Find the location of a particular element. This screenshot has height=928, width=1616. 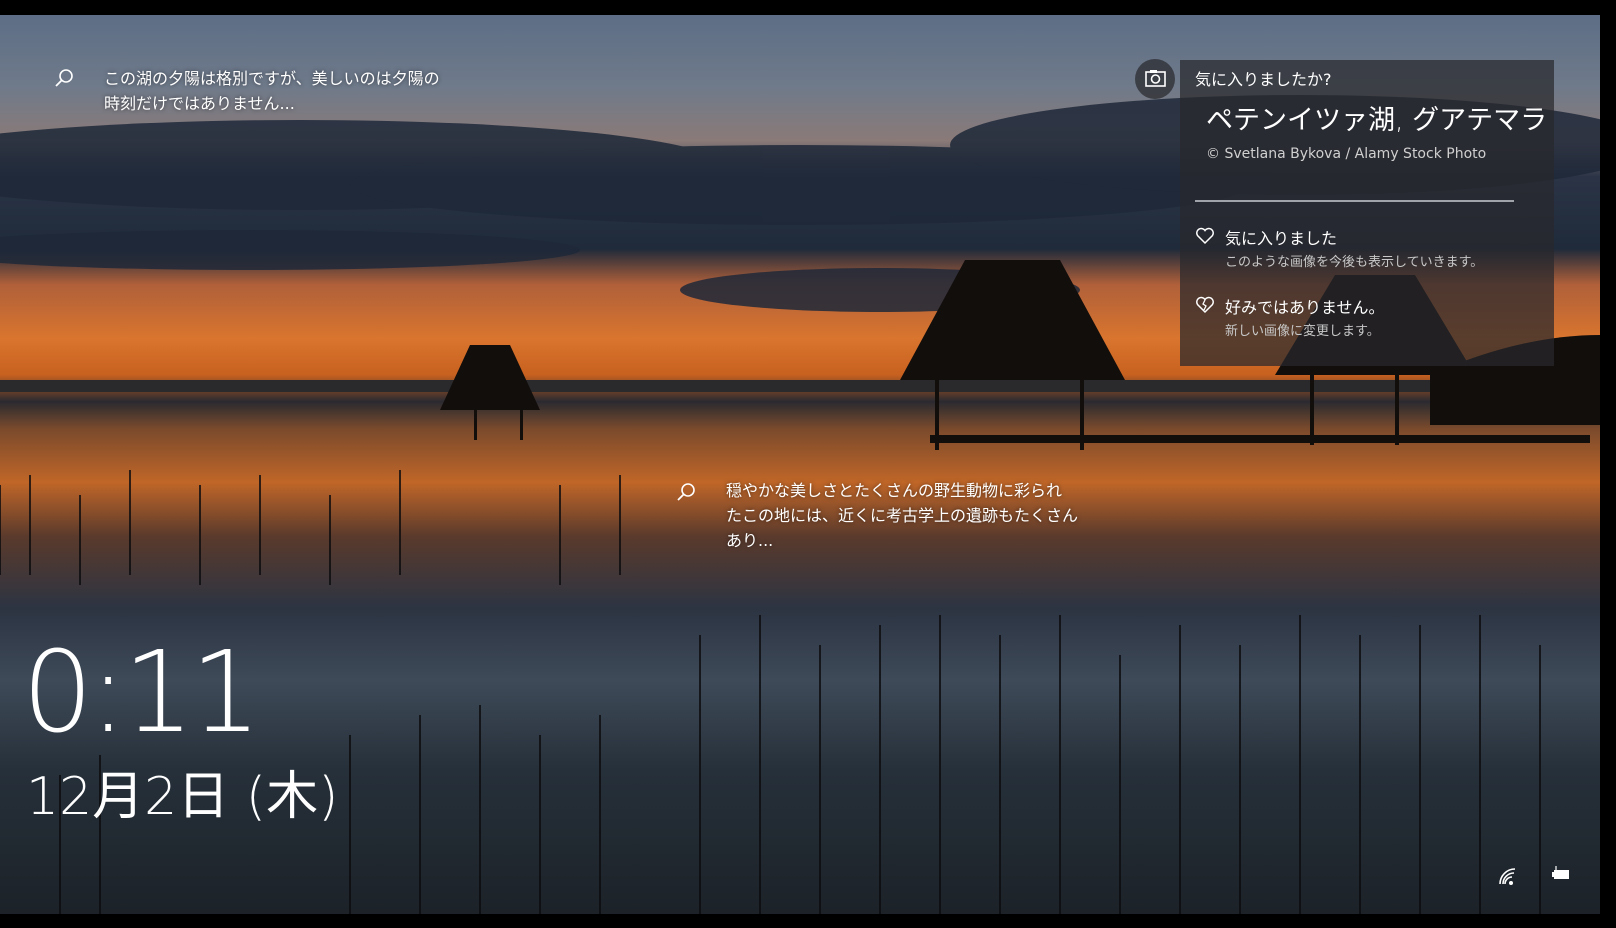

battery-icon is located at coordinates (1561, 874).